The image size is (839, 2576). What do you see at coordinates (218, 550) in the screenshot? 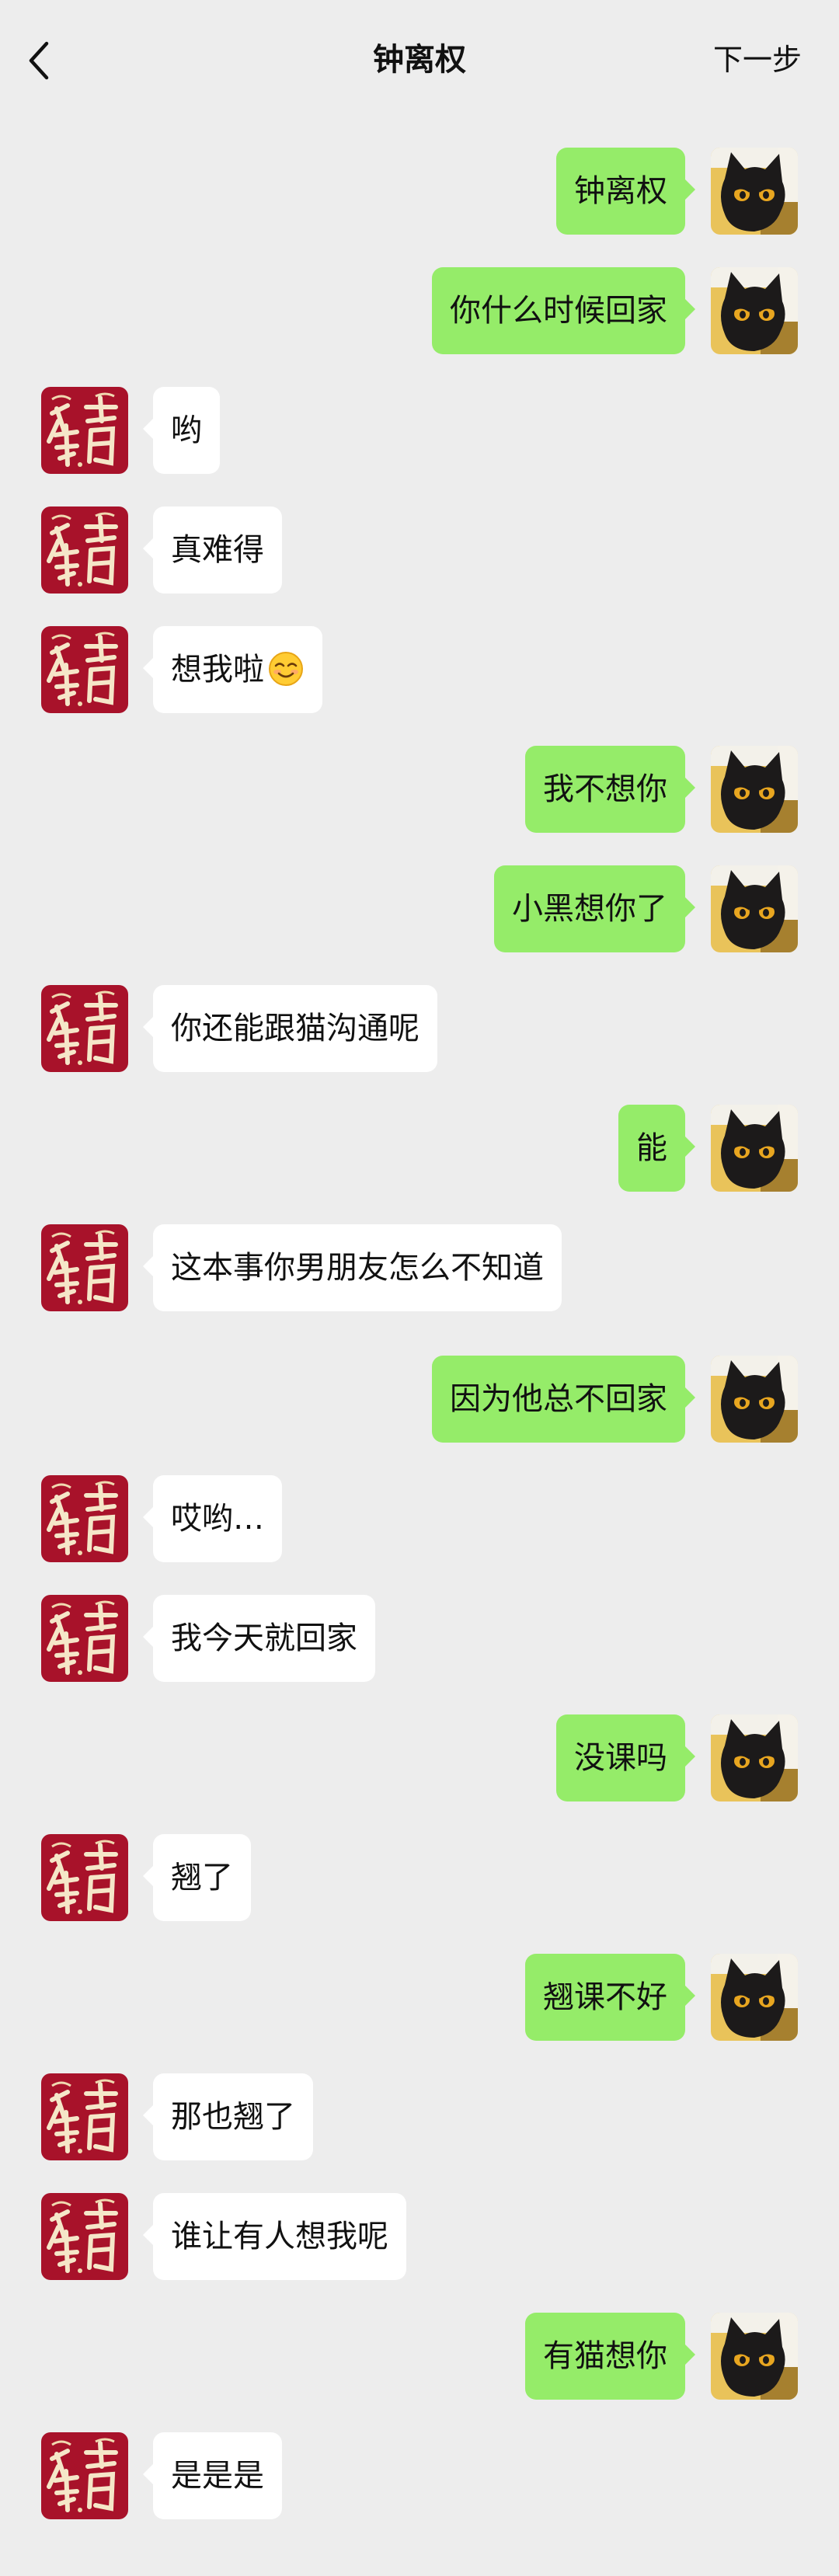
I see `message-text: 真难得` at bounding box center [218, 550].